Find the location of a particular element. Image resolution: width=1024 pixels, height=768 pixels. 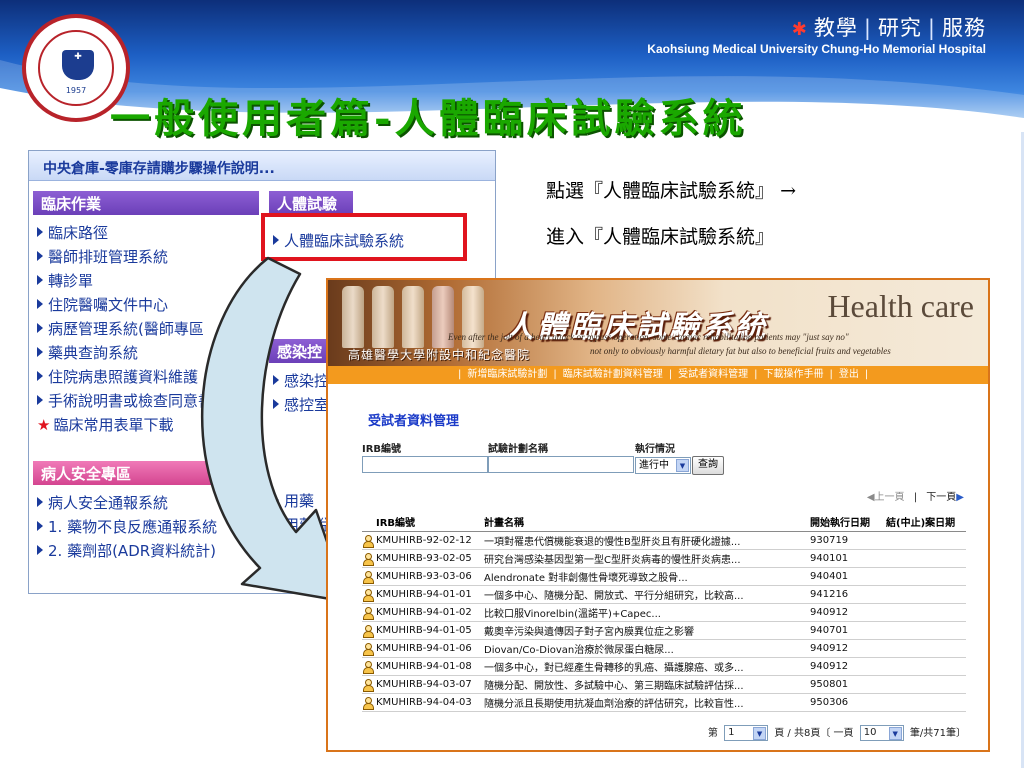

cell-start-date: 950306 is located at coordinates (844, 702).